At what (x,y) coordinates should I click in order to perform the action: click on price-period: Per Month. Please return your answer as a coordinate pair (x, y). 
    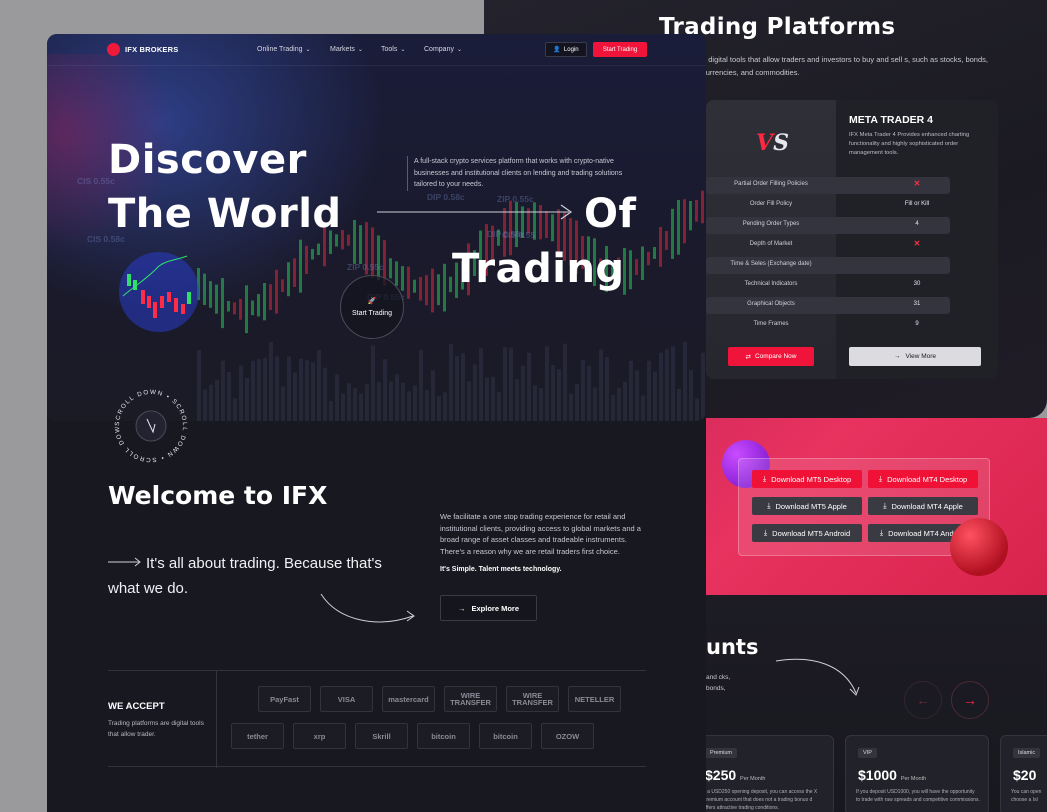
    Looking at the image, I should click on (913, 779).